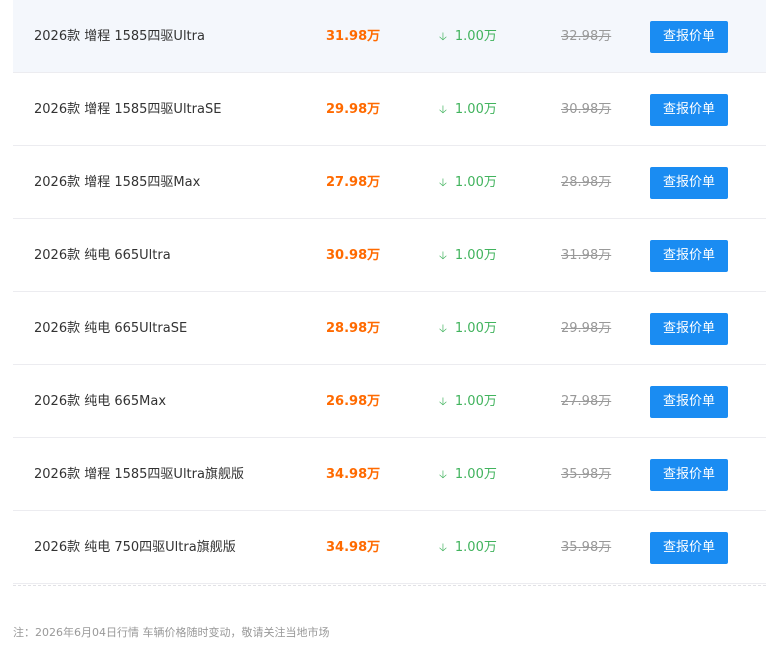 The height and width of the screenshot is (651, 781). What do you see at coordinates (353, 328) in the screenshot?
I see `current-price: 28.98万` at bounding box center [353, 328].